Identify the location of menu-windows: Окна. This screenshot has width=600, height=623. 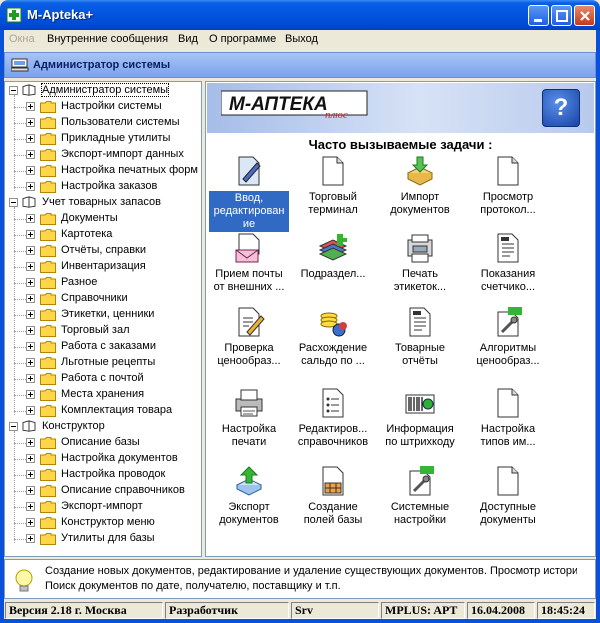
(22, 39).